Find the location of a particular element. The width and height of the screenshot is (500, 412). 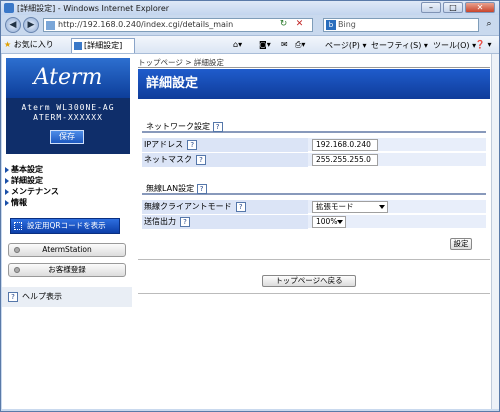

ip-address-field: 192.168.0.240 is located at coordinates (345, 145).